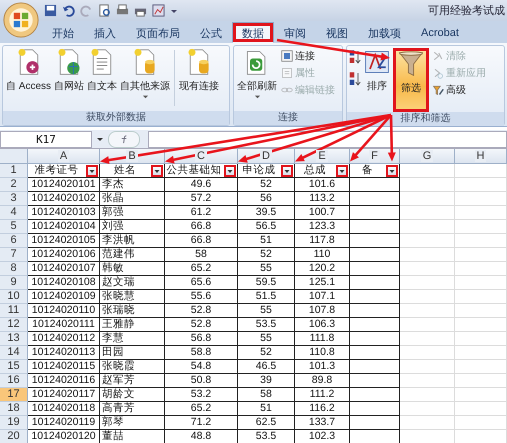 Image resolution: width=507 pixels, height=443 pixels. What do you see at coordinates (158, 10) in the screenshot?
I see `chart-icon` at bounding box center [158, 10].